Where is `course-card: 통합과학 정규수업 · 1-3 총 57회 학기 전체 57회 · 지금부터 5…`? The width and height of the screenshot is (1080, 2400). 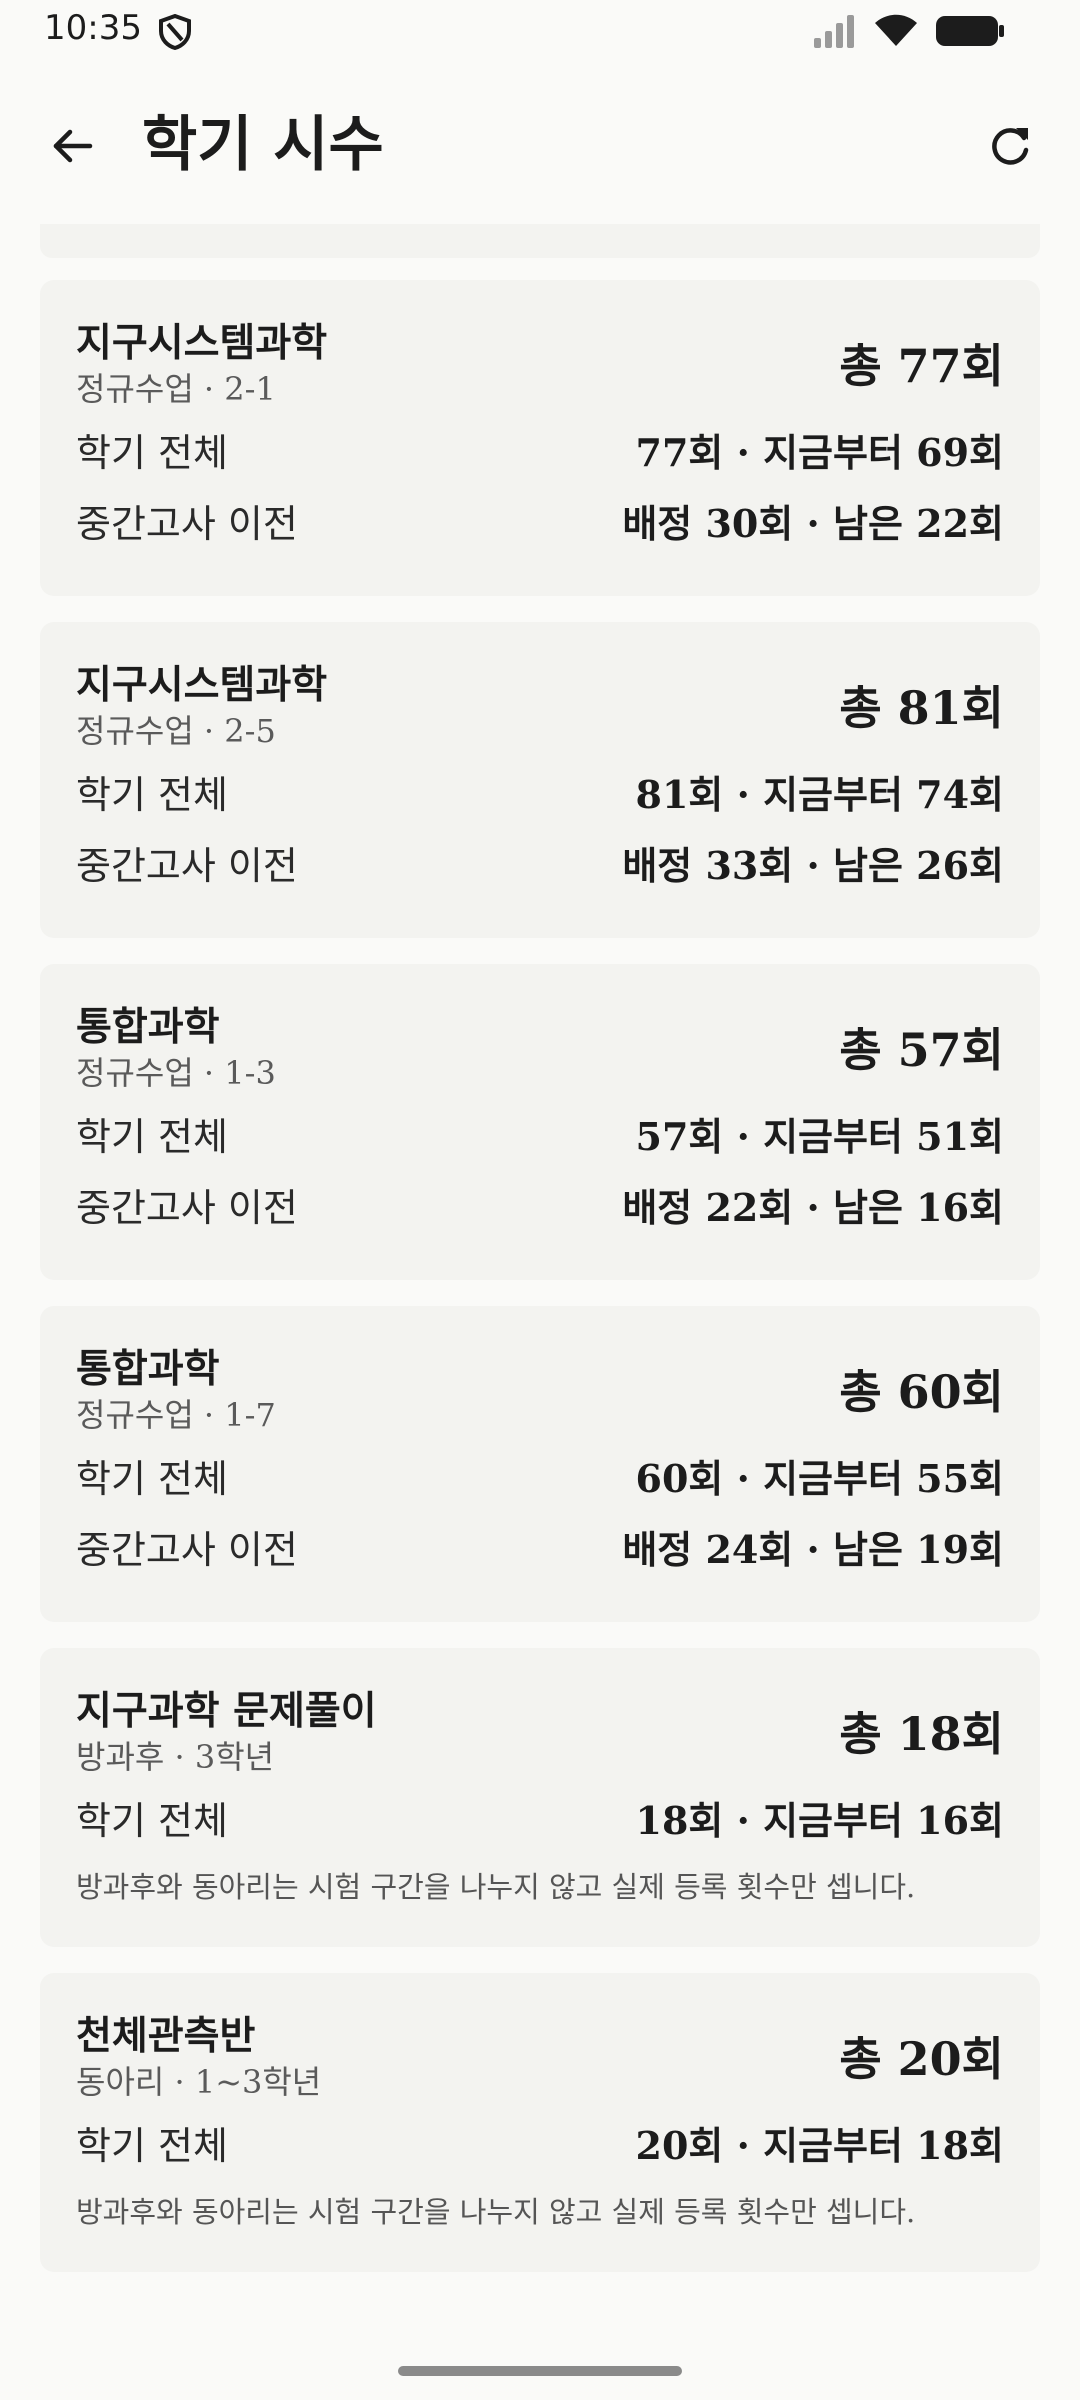
course-card: 통합과학 정규수업 · 1-3 총 57회 학기 전체 57회 · 지금부터 5… is located at coordinates (540, 1122).